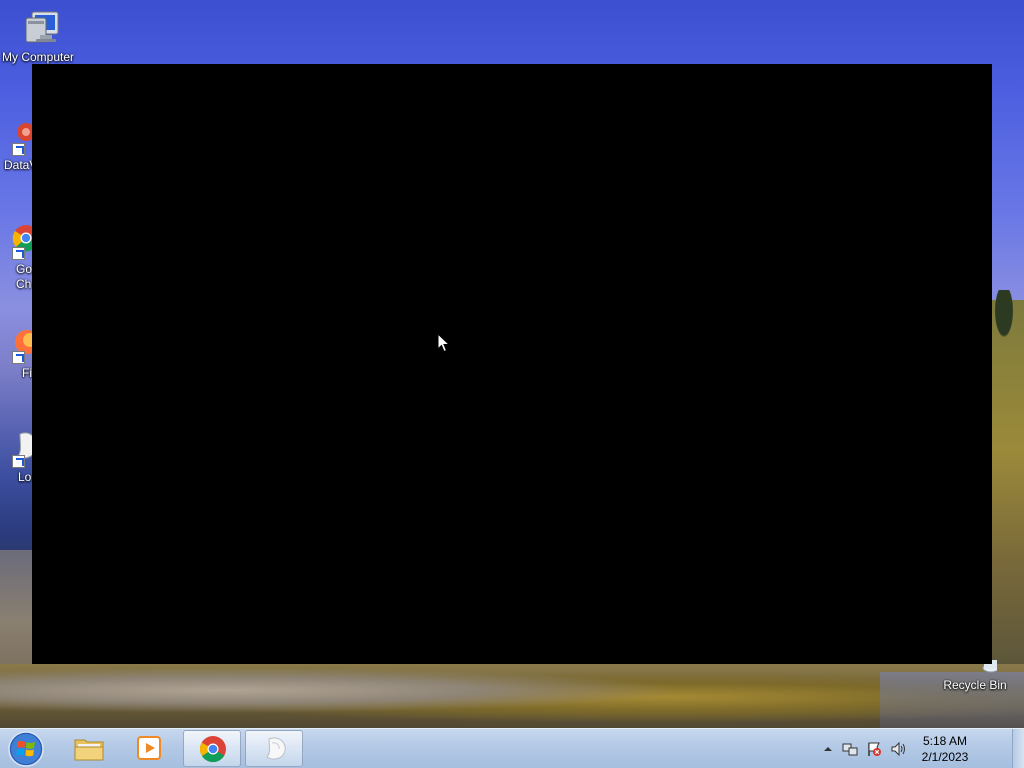 Image resolution: width=1024 pixels, height=768 pixels. I want to click on taskbar-file-explorer, so click(89, 748).